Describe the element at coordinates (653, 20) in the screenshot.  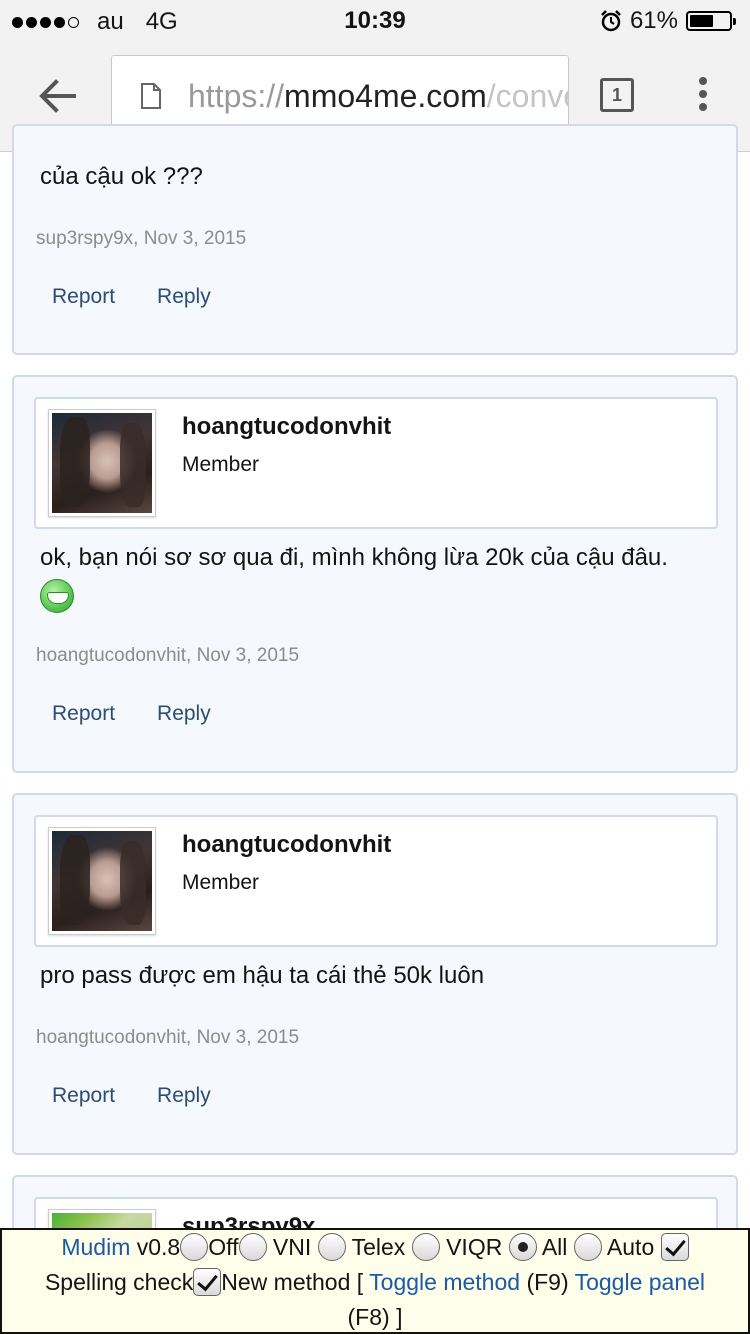
I see `battery-percent: 61%` at that location.